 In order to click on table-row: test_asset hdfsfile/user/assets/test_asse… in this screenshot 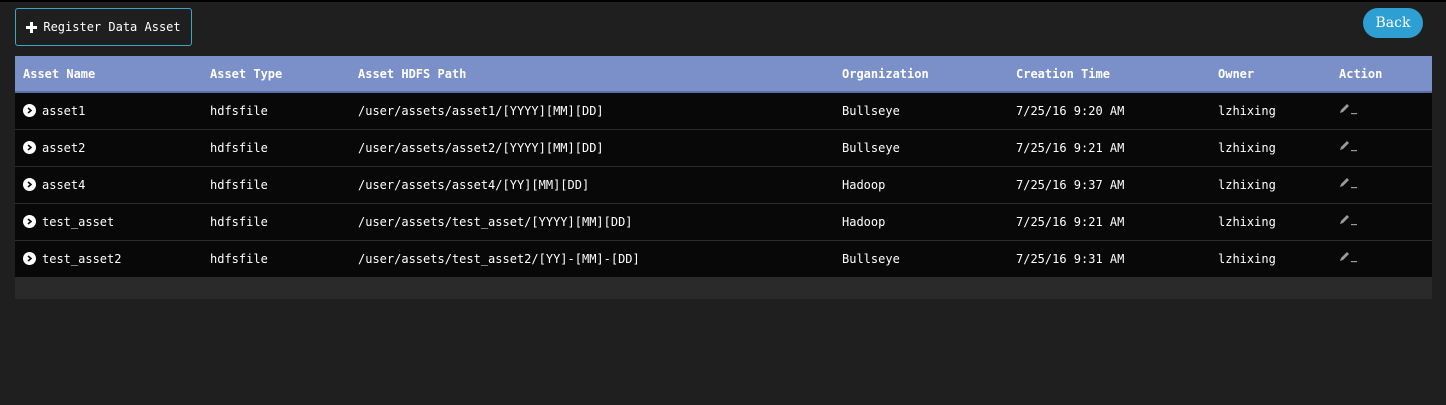, I will do `click(723, 221)`.